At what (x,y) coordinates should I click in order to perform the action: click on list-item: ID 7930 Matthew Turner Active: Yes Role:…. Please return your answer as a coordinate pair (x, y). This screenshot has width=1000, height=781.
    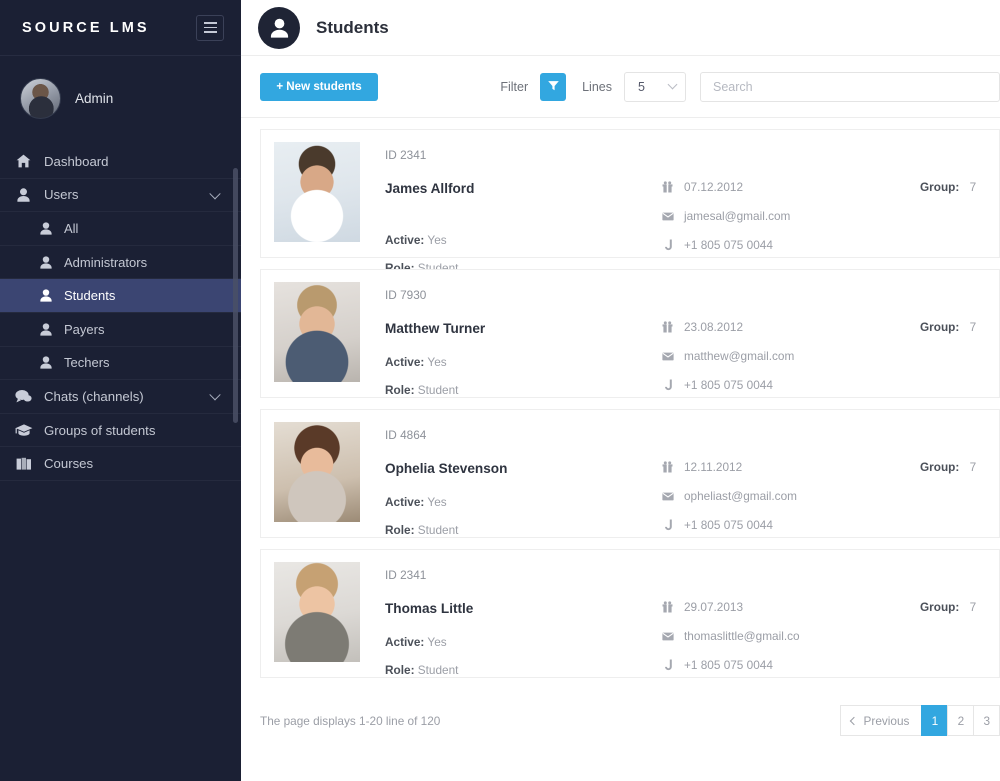
    Looking at the image, I should click on (630, 333).